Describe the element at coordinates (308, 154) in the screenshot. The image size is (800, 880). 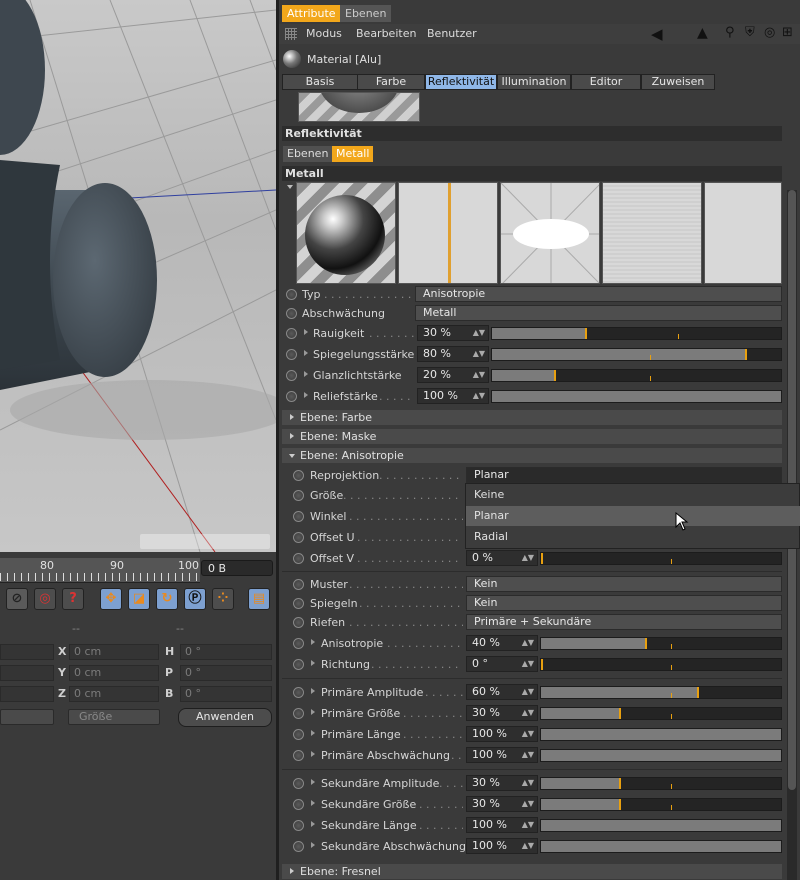
I see `layer-tab-ebenen: Ebenen` at that location.